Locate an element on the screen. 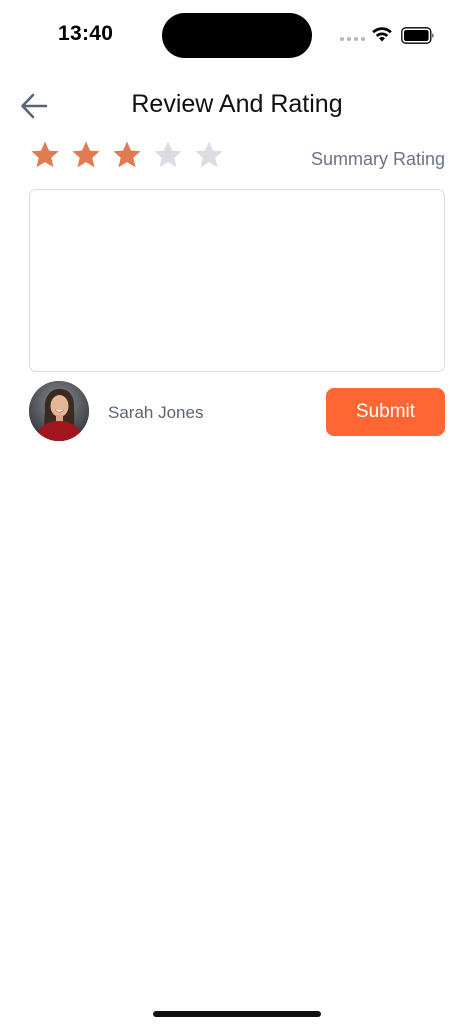 The width and height of the screenshot is (474, 1027). home-indicator is located at coordinates (237, 1014).